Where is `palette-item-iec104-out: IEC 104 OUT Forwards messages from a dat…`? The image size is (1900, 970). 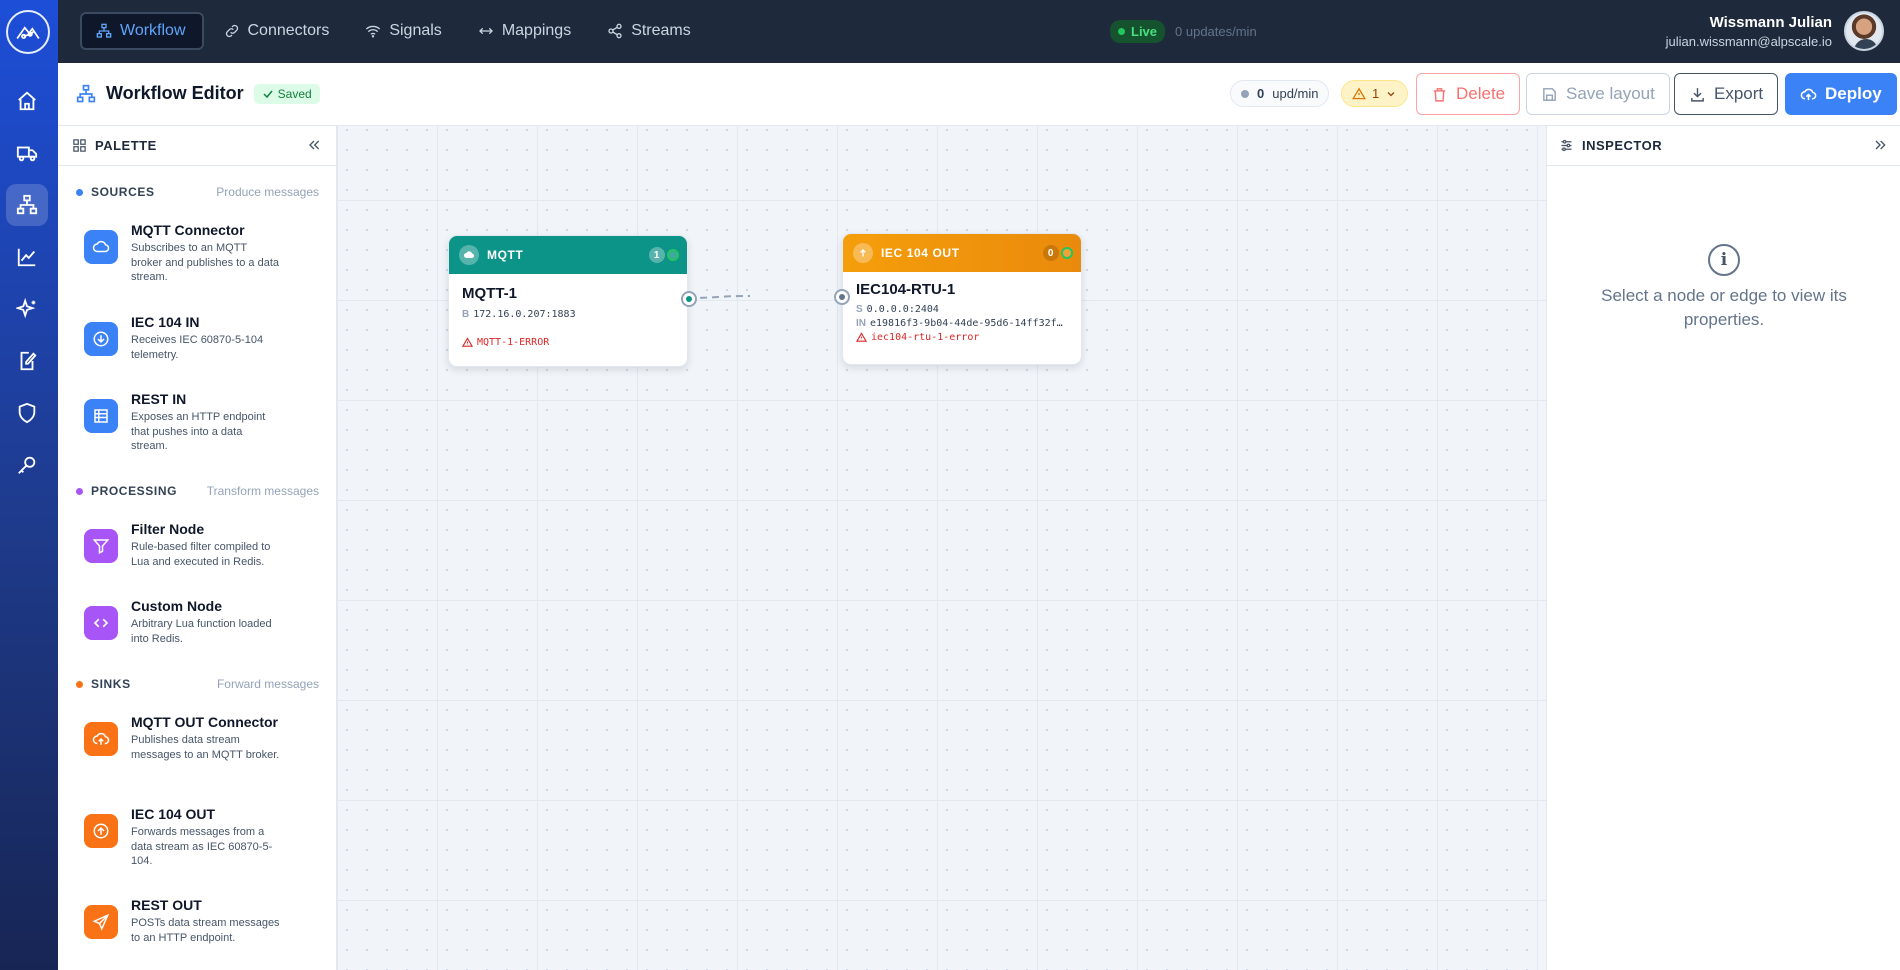
palette-item-iec104-out: IEC 104 OUT Forwards messages from a dat… is located at coordinates (197, 841).